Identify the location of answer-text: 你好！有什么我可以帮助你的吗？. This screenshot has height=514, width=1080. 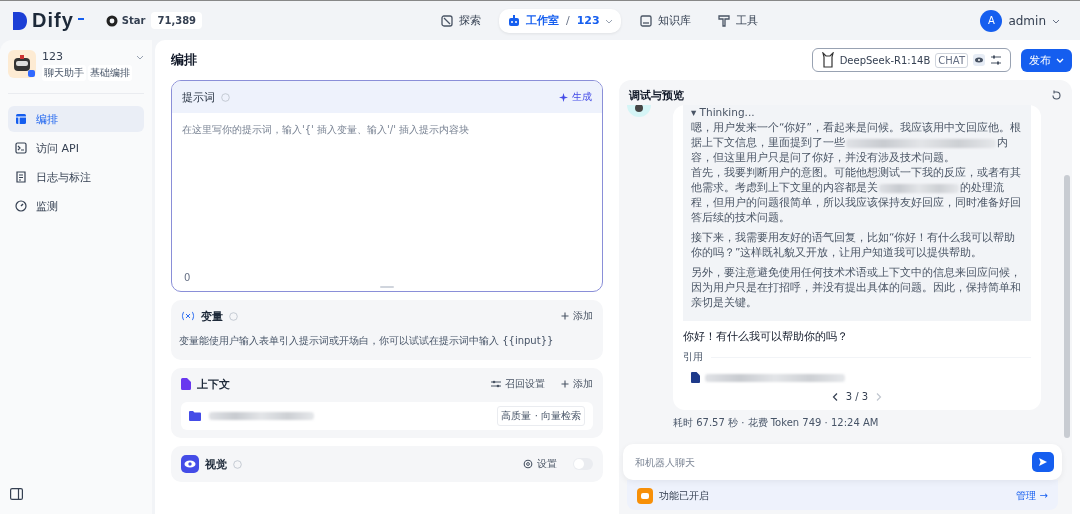
(766, 336).